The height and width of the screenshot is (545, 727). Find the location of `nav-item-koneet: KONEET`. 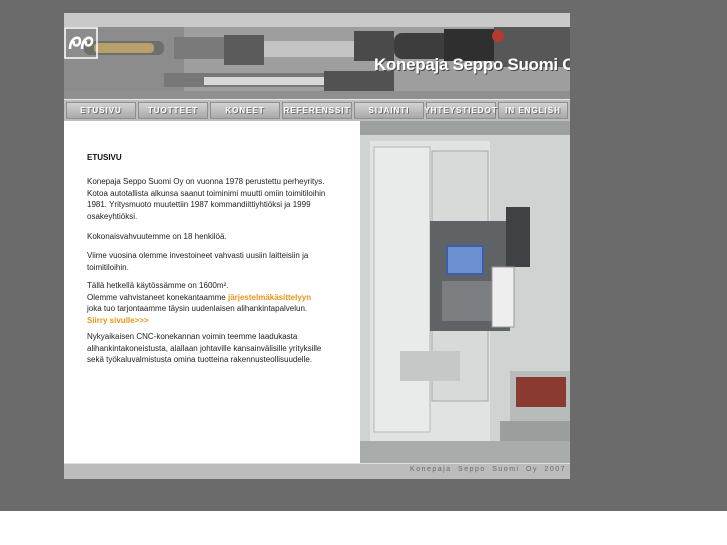

nav-item-koneet: KONEET is located at coordinates (245, 110).